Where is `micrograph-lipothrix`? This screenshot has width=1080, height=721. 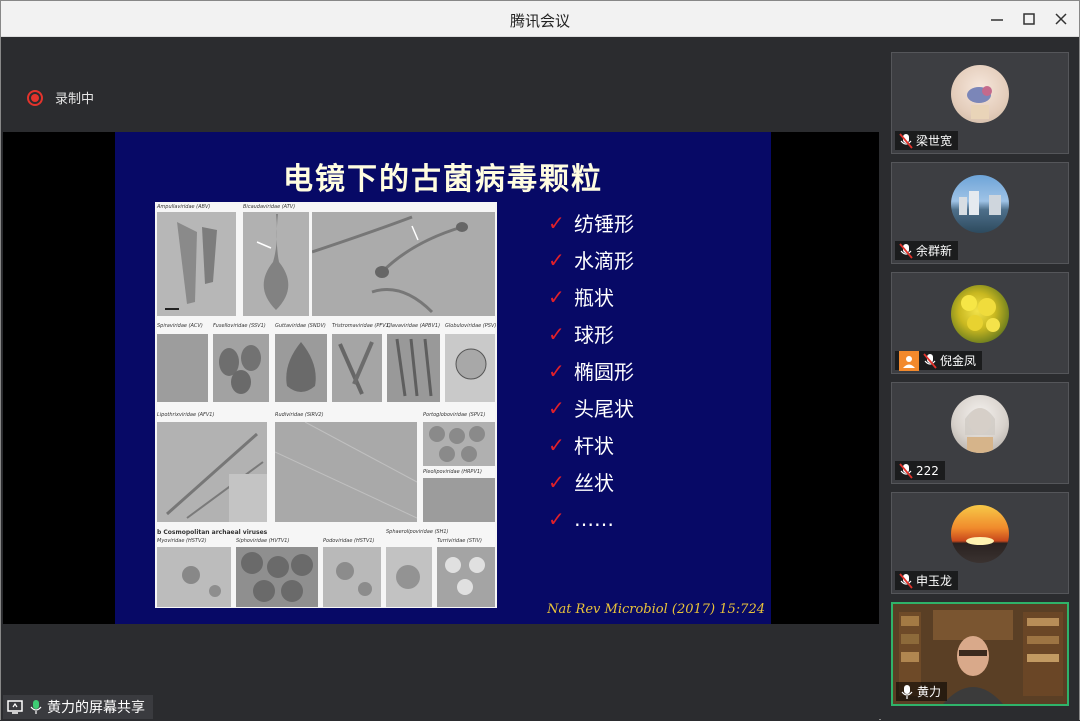
micrograph-lipothrix is located at coordinates (212, 472).